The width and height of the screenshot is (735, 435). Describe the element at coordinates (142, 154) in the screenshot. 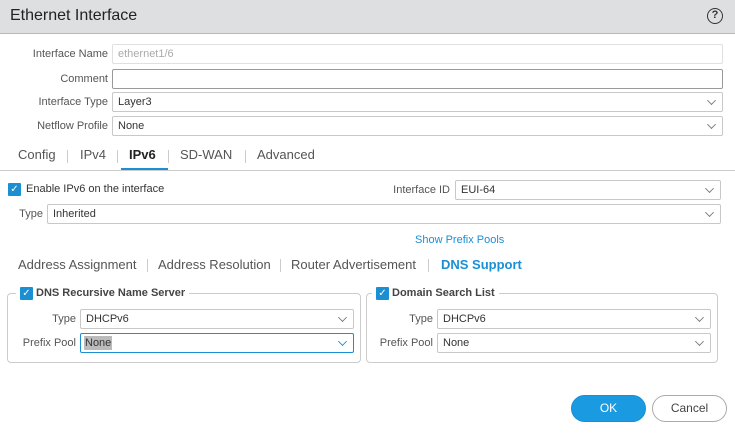

I see `tab-ipv6: IPv6` at that location.